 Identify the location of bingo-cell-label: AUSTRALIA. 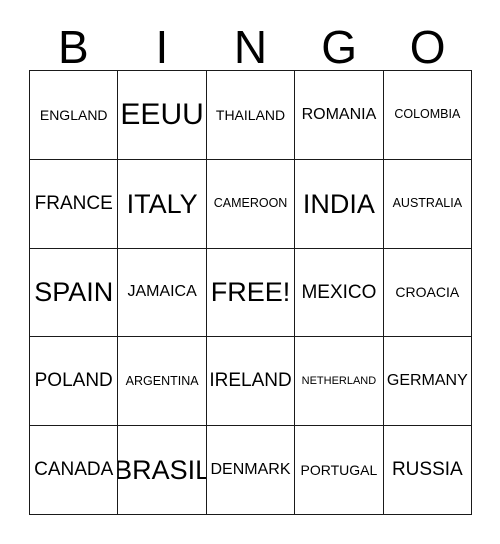
(427, 203).